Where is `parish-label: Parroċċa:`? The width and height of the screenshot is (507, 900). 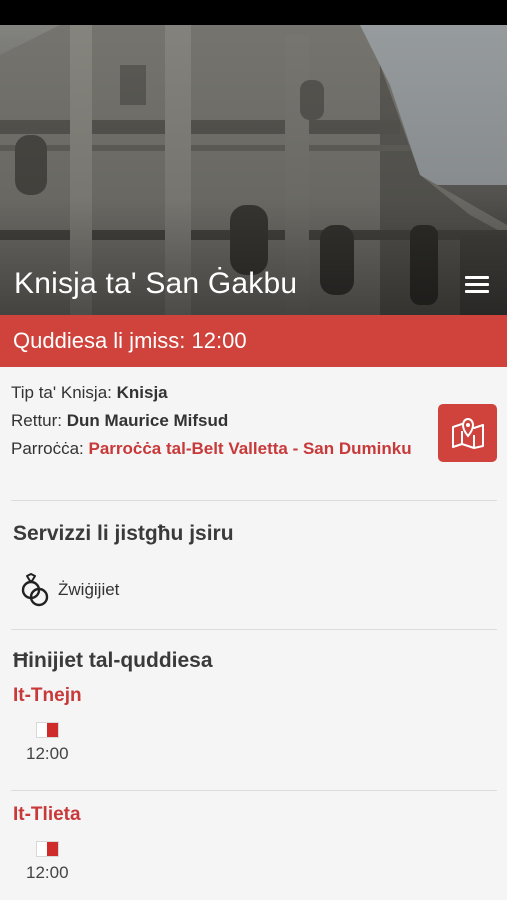 parish-label: Parroċċa: is located at coordinates (47, 448).